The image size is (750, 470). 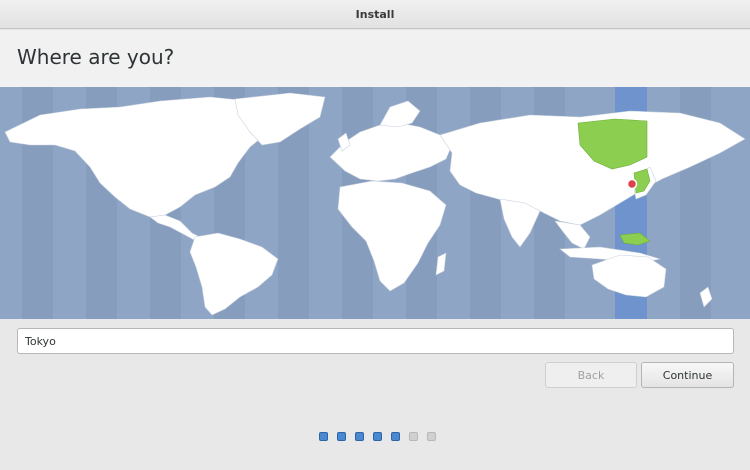 I want to click on location-pin-icon, so click(x=632, y=184).